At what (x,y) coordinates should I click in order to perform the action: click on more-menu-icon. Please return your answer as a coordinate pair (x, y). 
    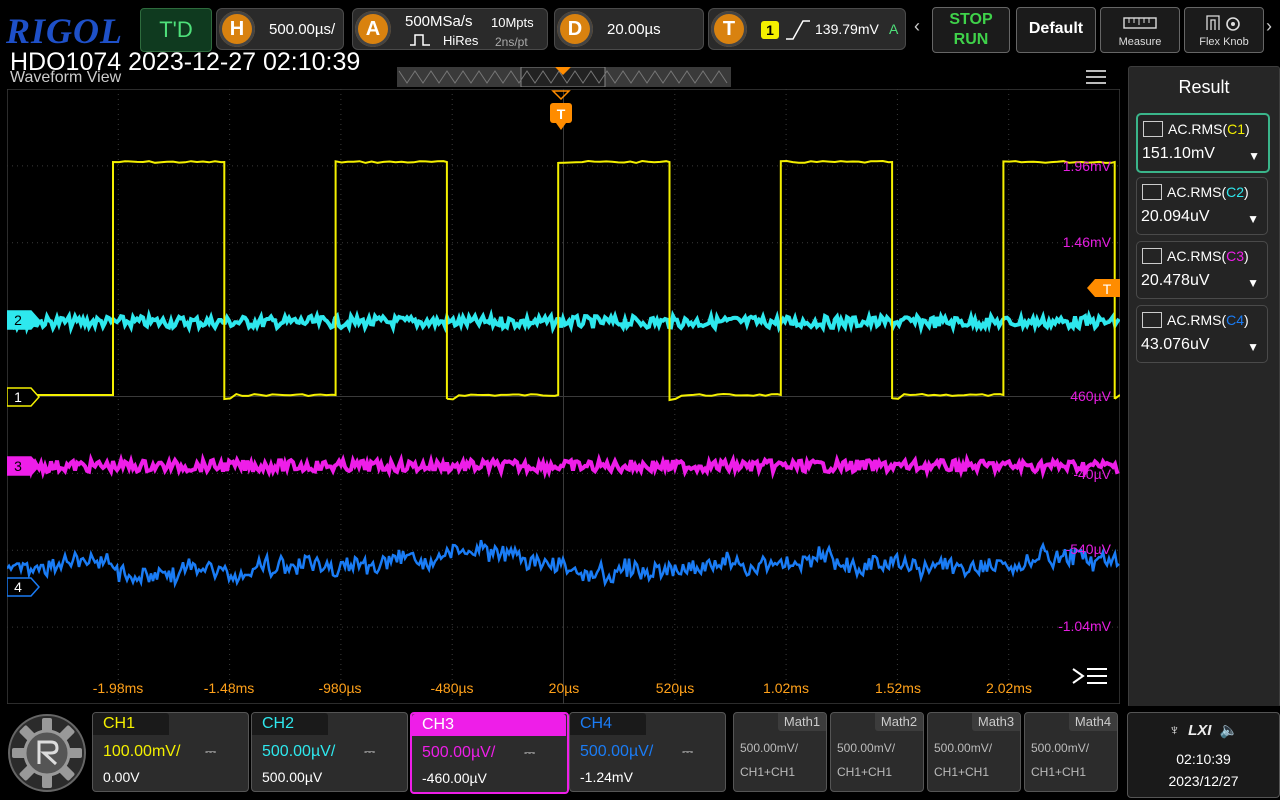
    Looking at the image, I should click on (1089, 676).